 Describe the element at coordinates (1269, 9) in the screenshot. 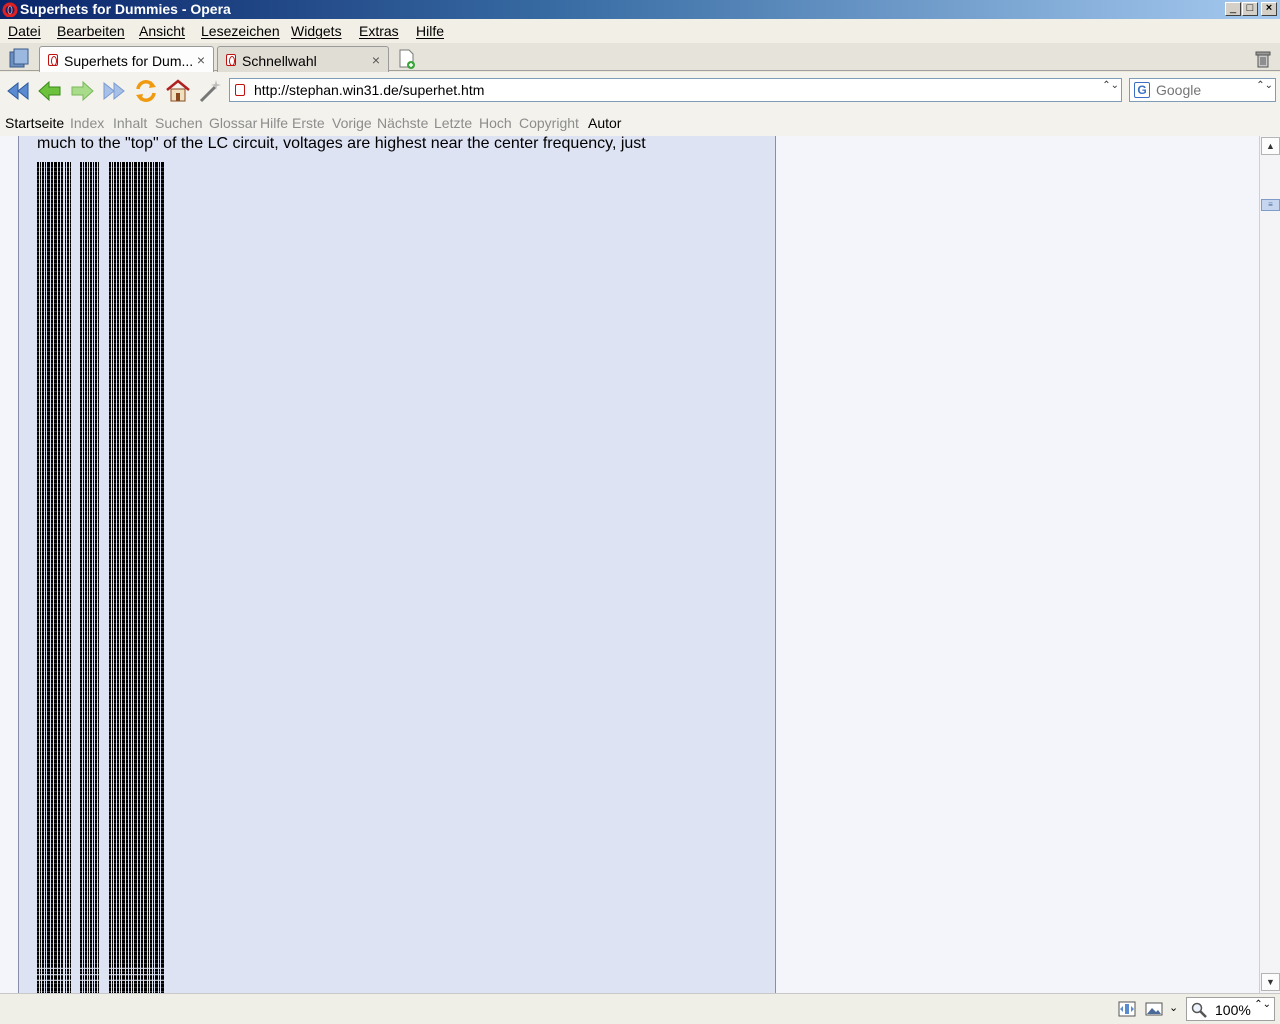

I see `close-window-button: ×` at that location.